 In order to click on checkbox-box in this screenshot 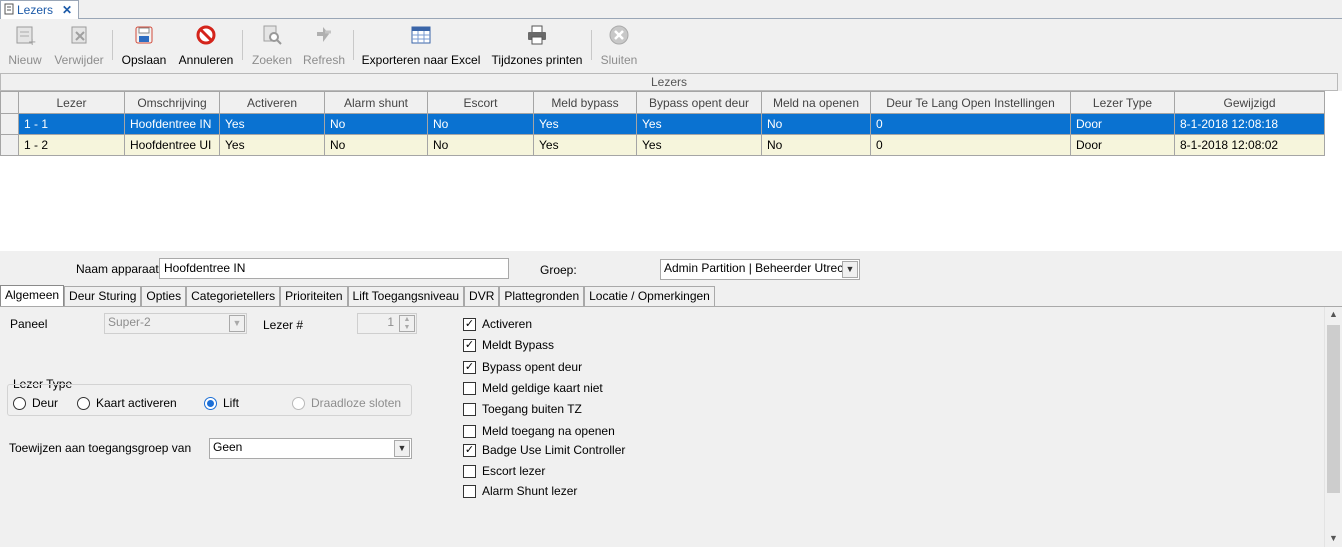, I will do `click(469, 409)`.